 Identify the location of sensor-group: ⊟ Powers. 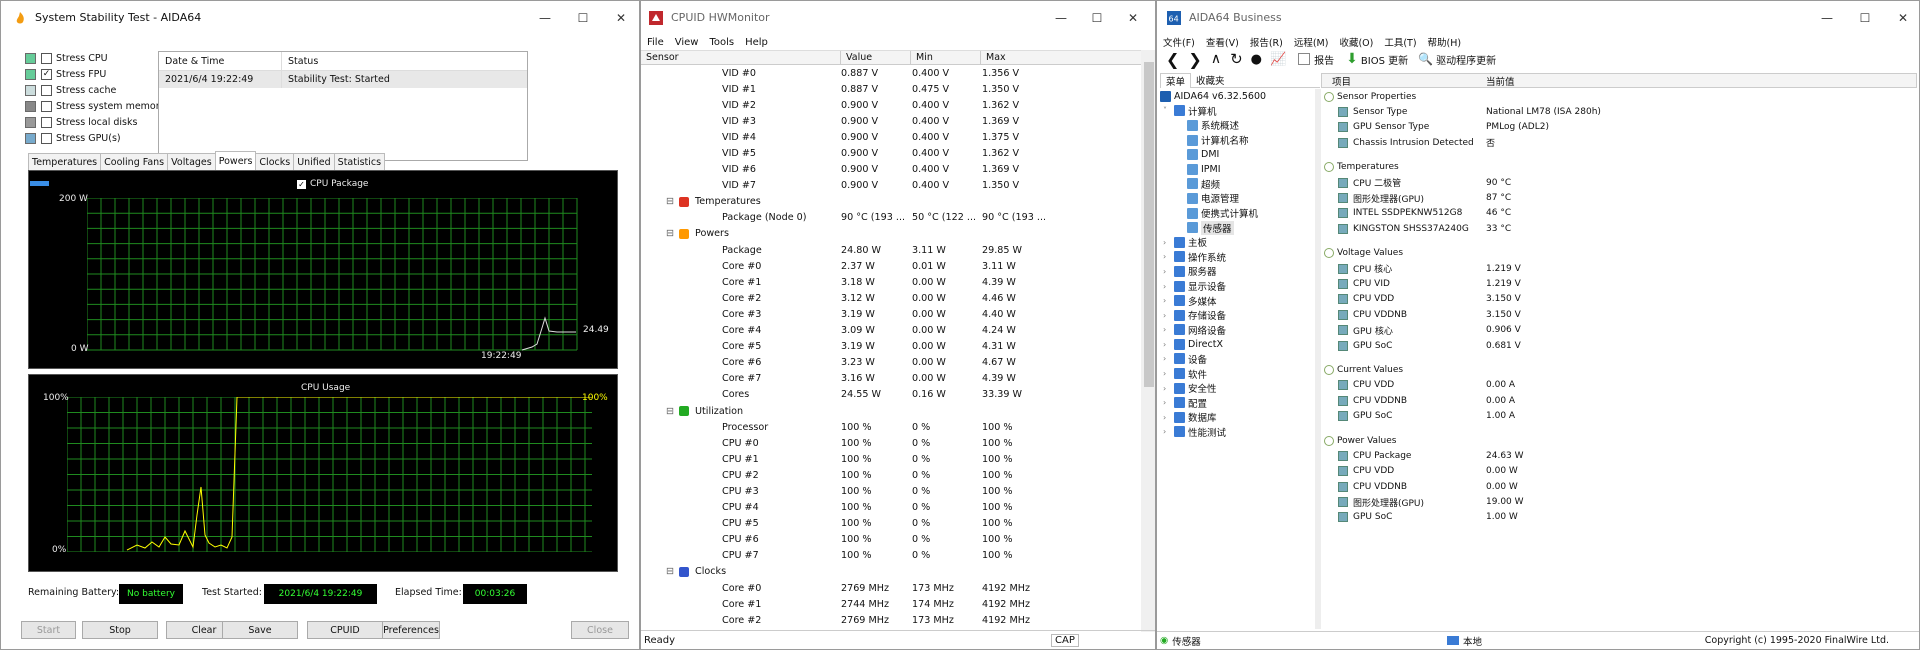
(891, 234).